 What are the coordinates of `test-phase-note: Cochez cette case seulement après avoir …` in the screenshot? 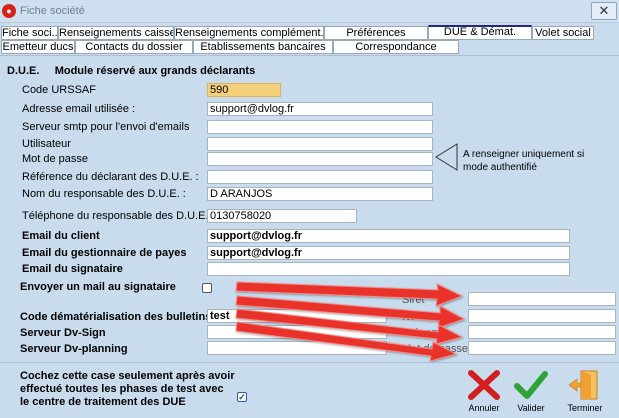 It's located at (127, 389).